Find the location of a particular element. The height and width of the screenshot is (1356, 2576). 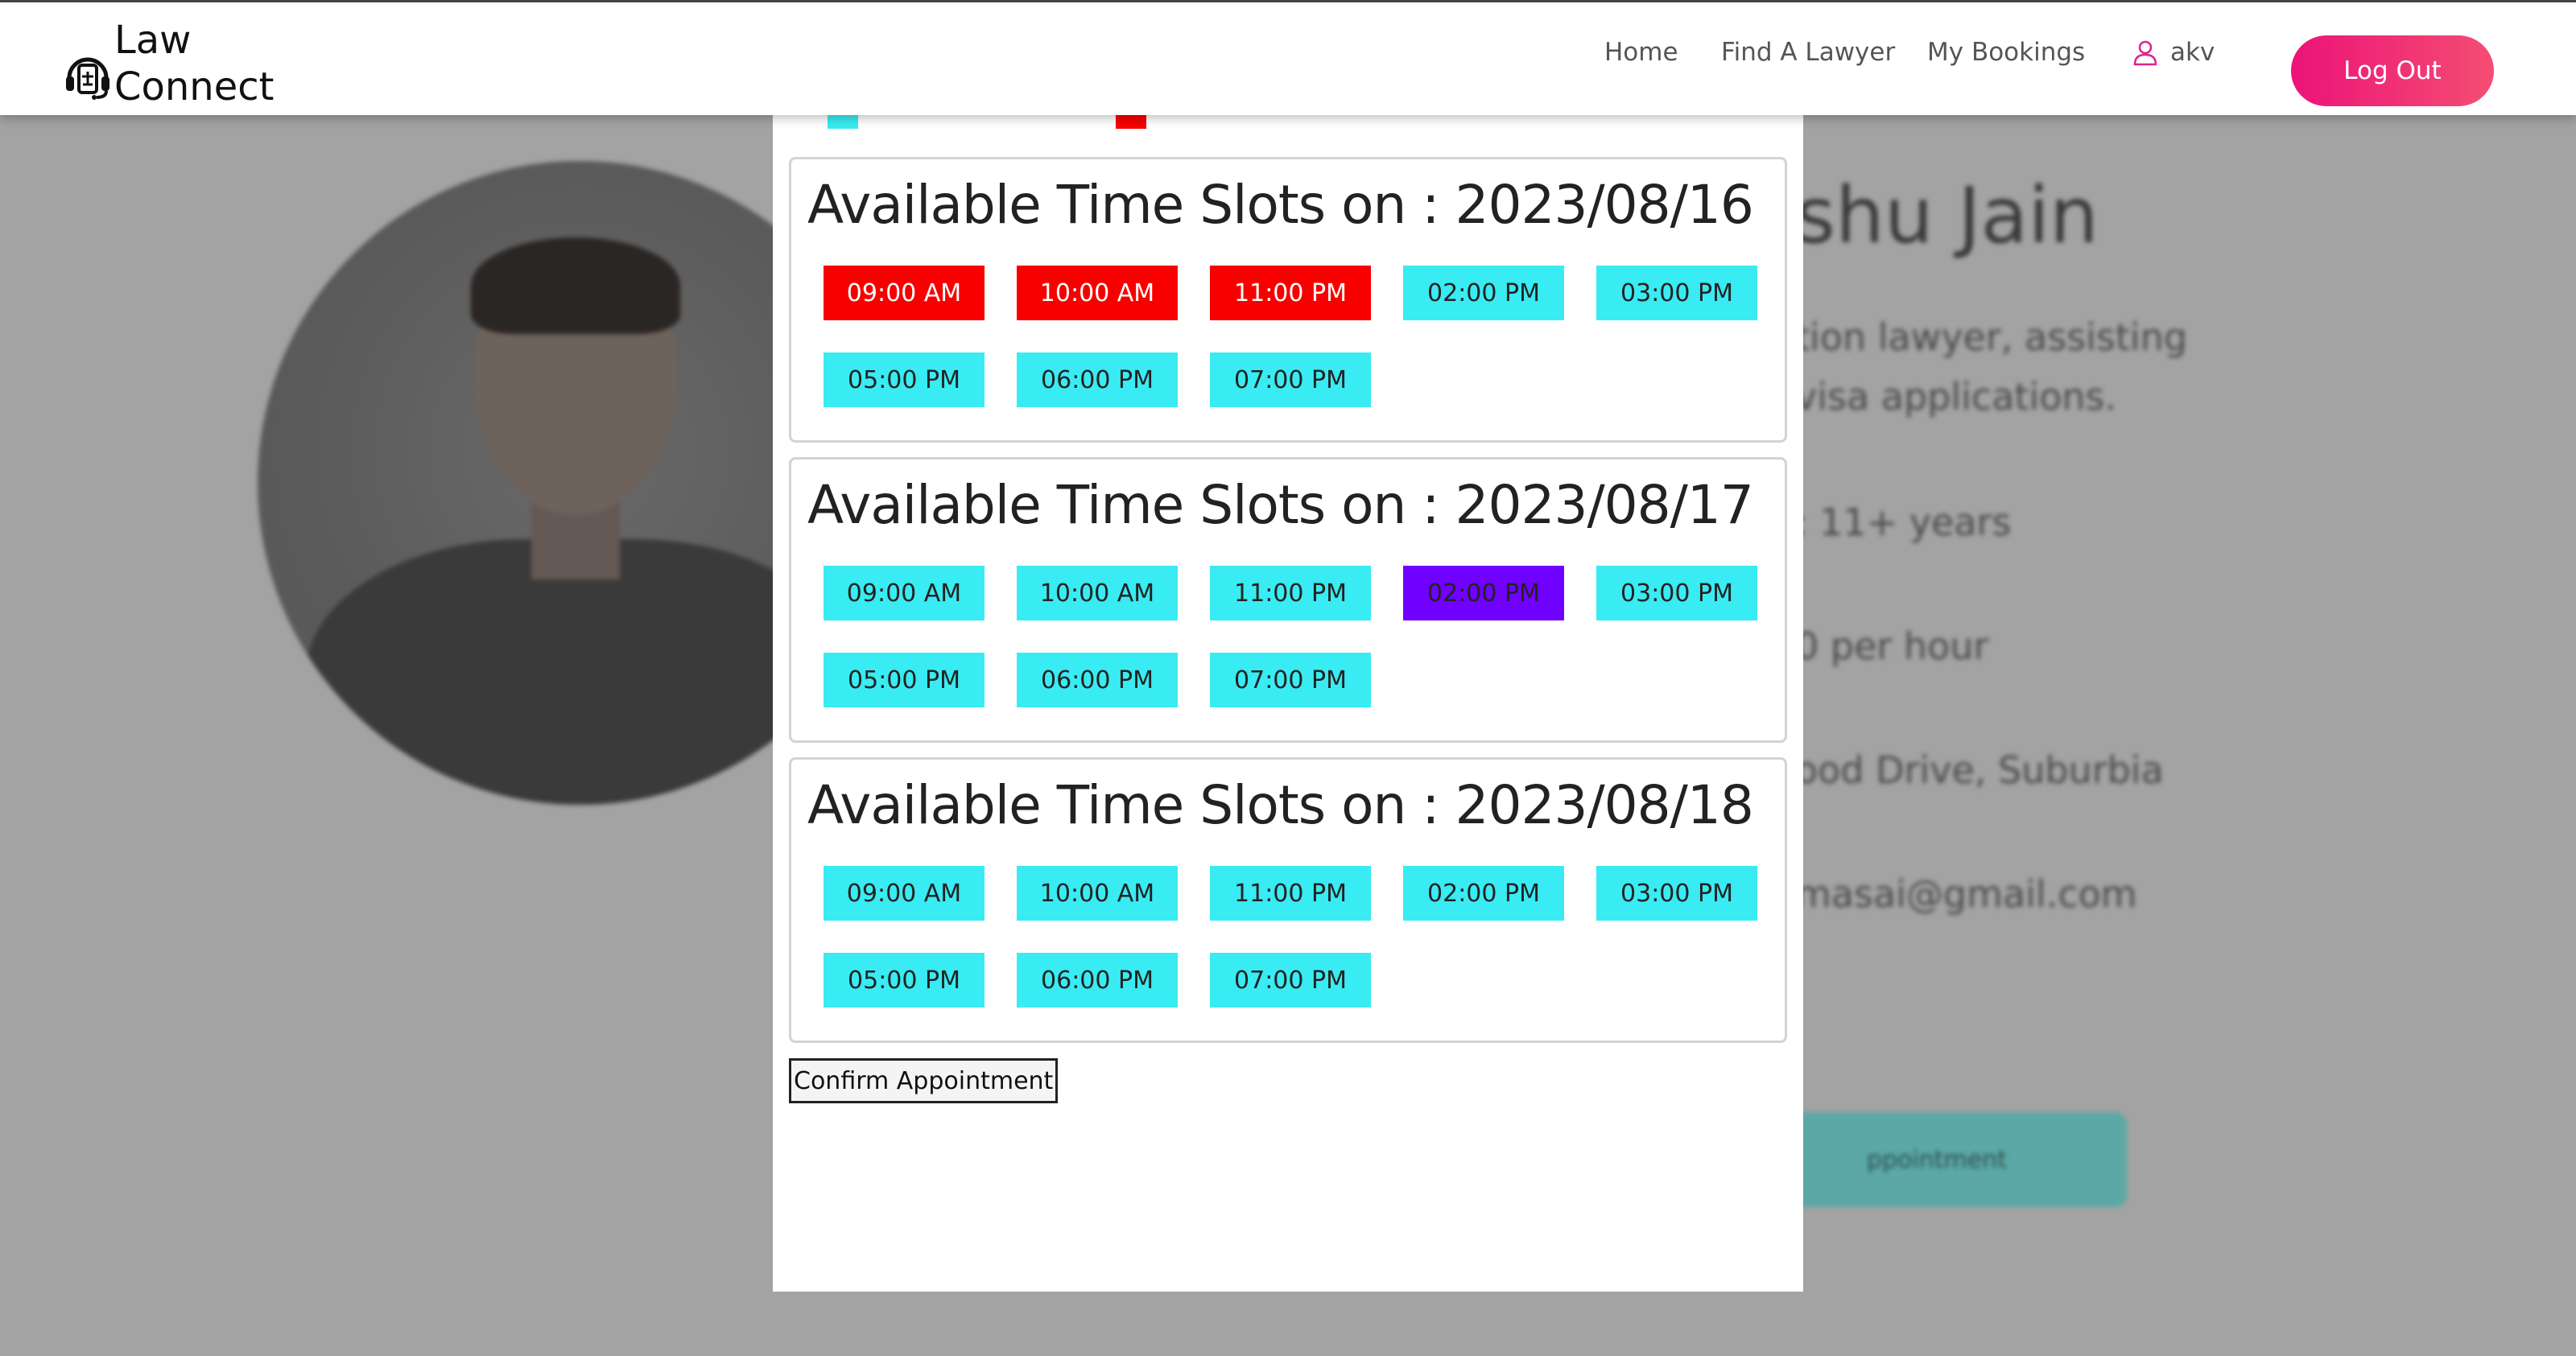

lawyer-name: shu Jain is located at coordinates (1947, 216).